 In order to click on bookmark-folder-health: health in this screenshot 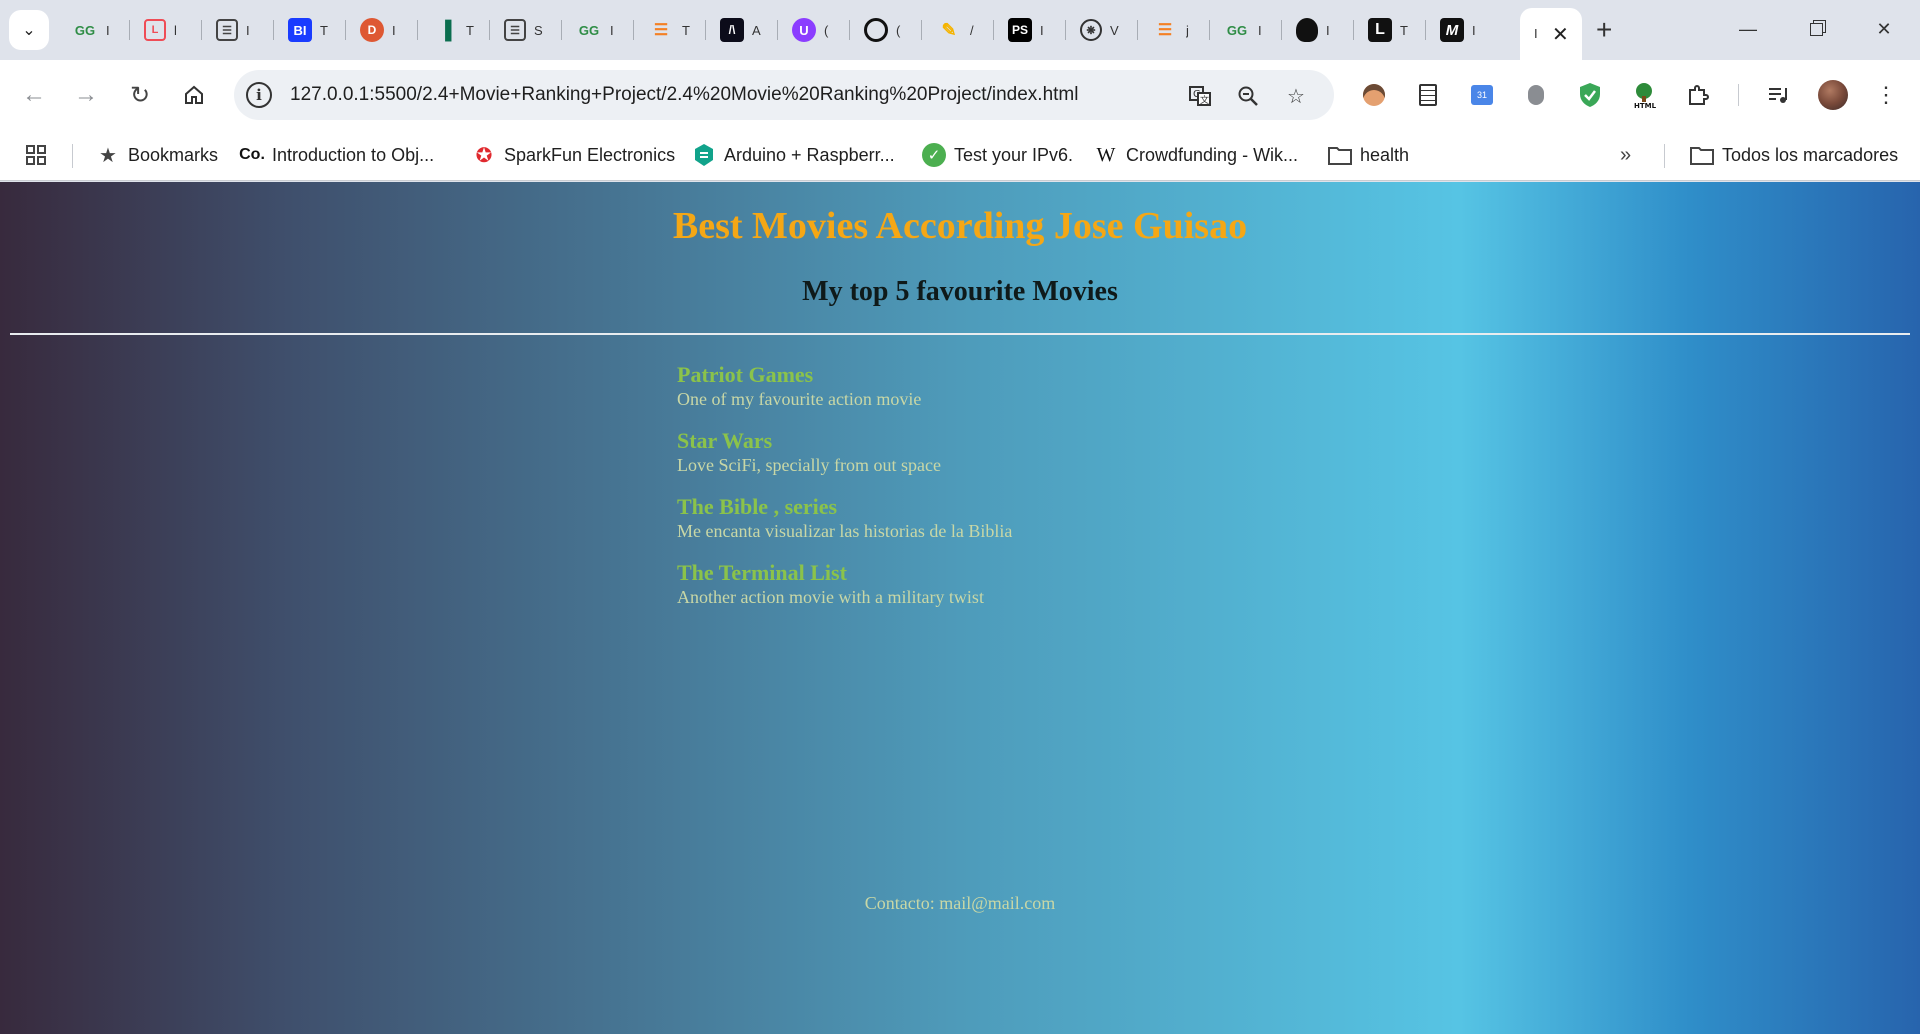, I will do `click(1368, 155)`.